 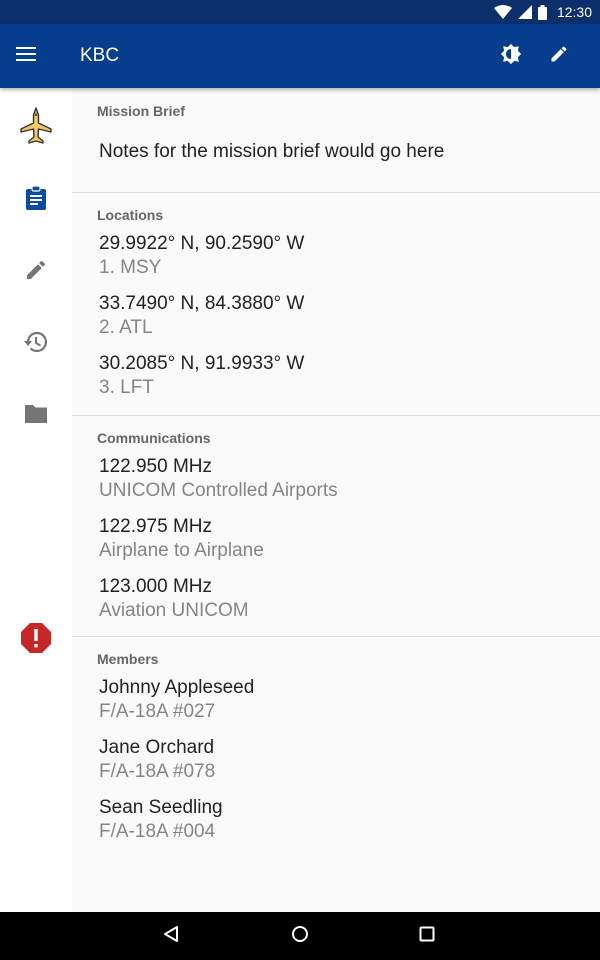 I want to click on list-item: 122.975 MHz Airplane to Airplane, so click(x=181, y=539).